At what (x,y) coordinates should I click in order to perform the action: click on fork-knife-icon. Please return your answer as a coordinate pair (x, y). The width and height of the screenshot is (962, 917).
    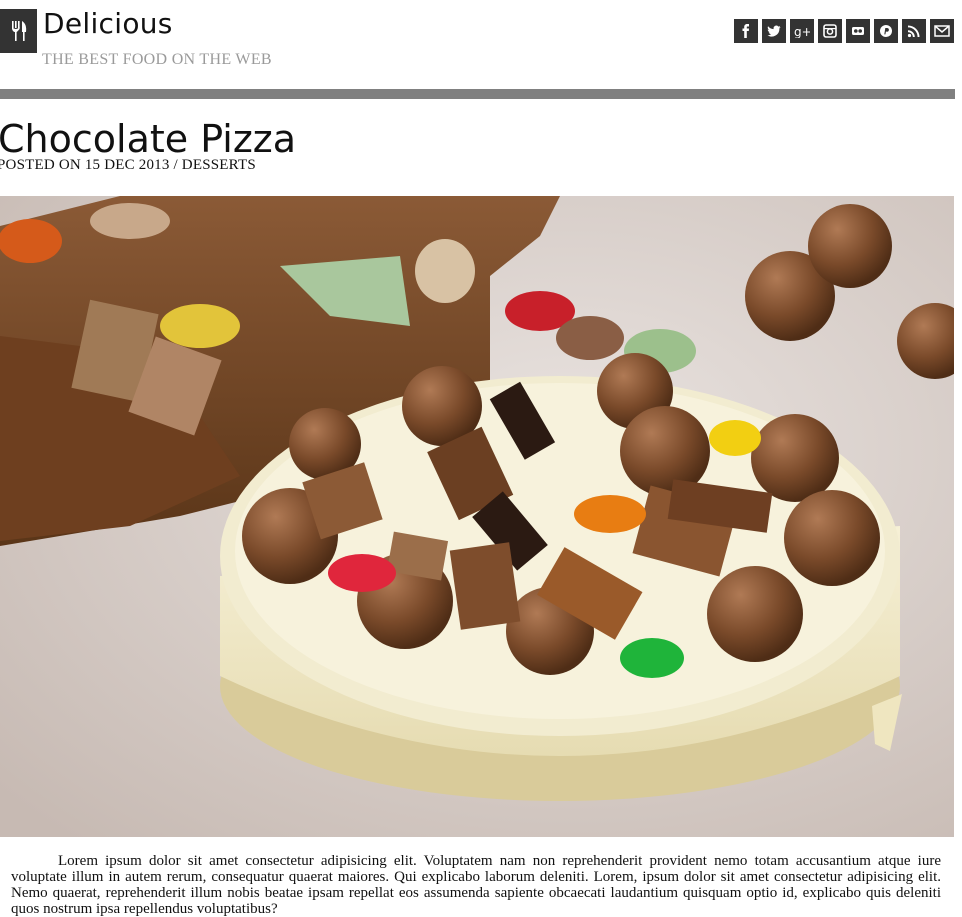
    Looking at the image, I should click on (18, 31).